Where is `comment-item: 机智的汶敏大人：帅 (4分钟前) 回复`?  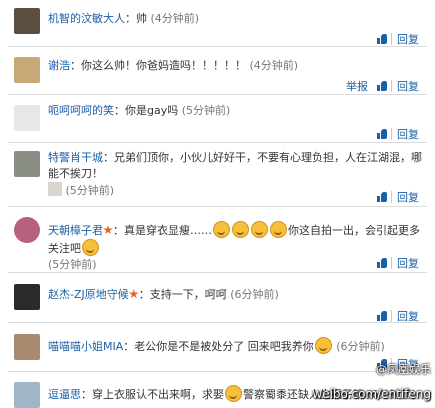
comment-item: 机智的汶敏大人：帅 (4分钟前) 回复 is located at coordinates (217, 23).